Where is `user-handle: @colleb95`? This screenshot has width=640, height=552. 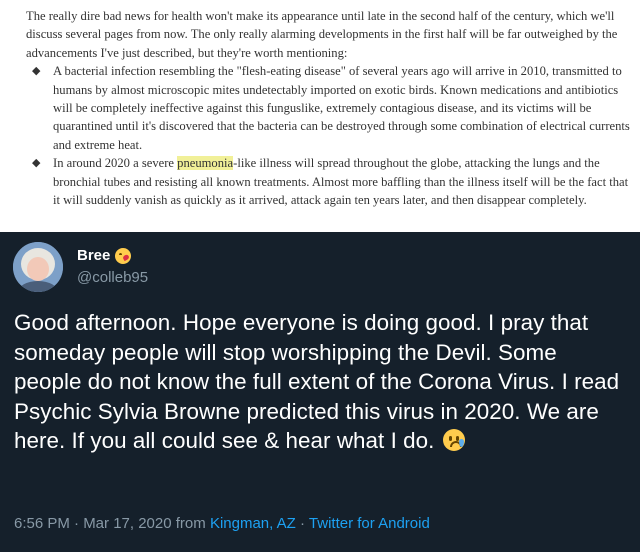
user-handle: @colleb95 is located at coordinates (112, 277).